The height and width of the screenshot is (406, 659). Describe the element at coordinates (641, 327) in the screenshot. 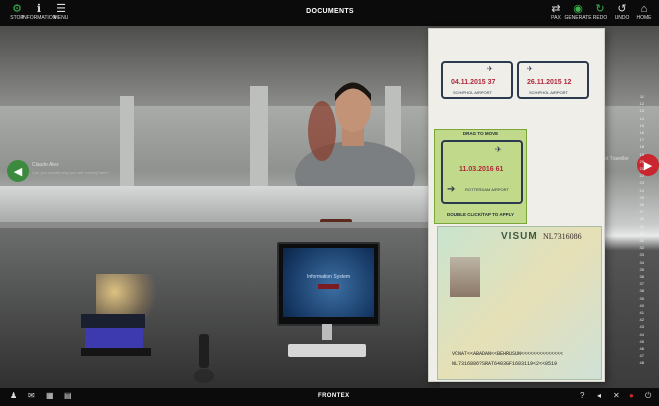

I see `side-number: 43` at that location.